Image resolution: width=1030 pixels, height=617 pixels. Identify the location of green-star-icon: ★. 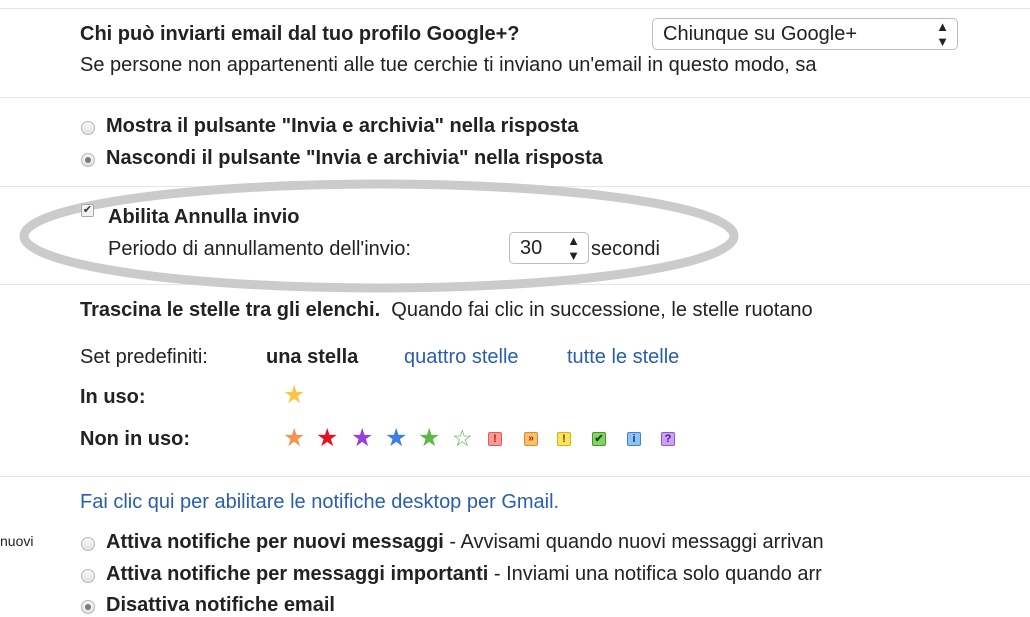
(429, 438).